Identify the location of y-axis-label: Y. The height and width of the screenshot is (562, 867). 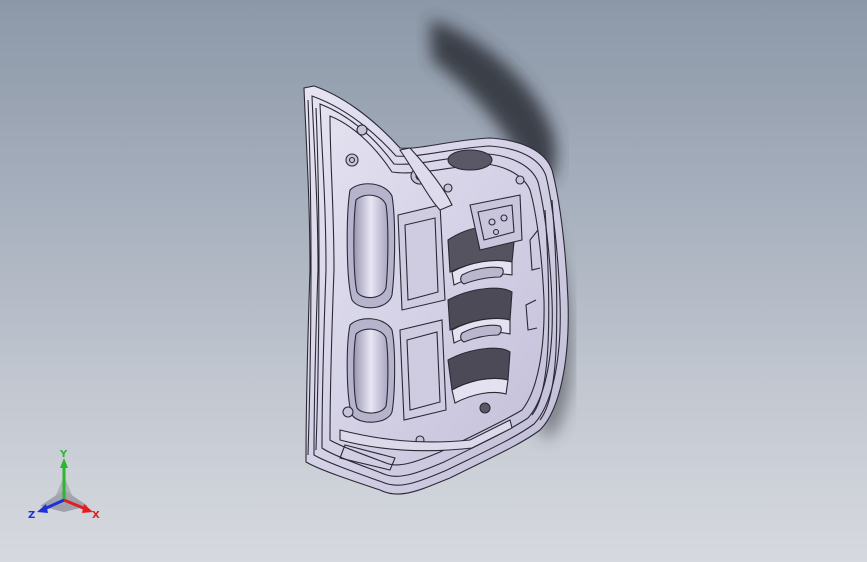
(63, 454).